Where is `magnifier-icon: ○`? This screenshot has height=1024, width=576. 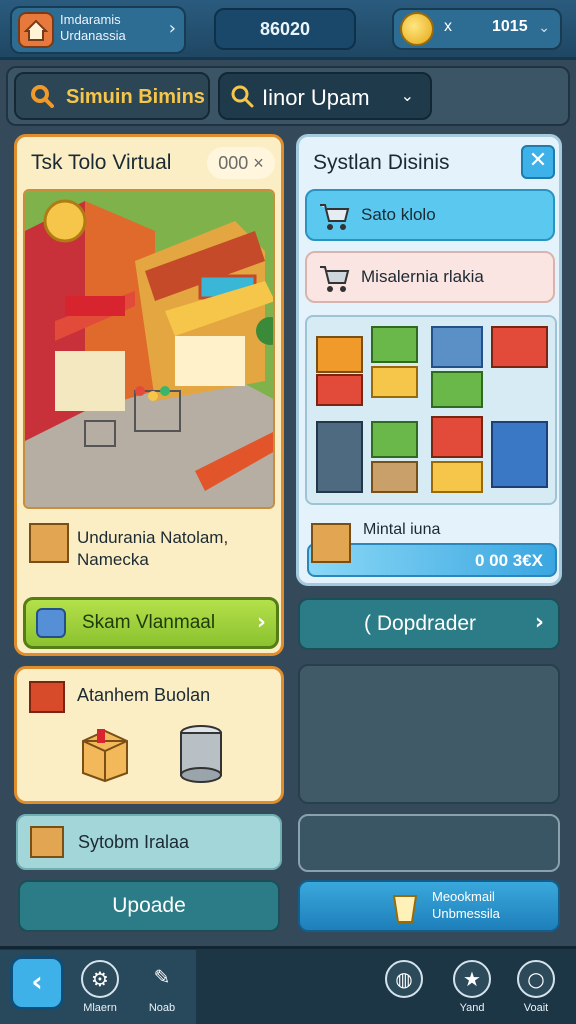
magnifier-icon: ○ is located at coordinates (536, 979).